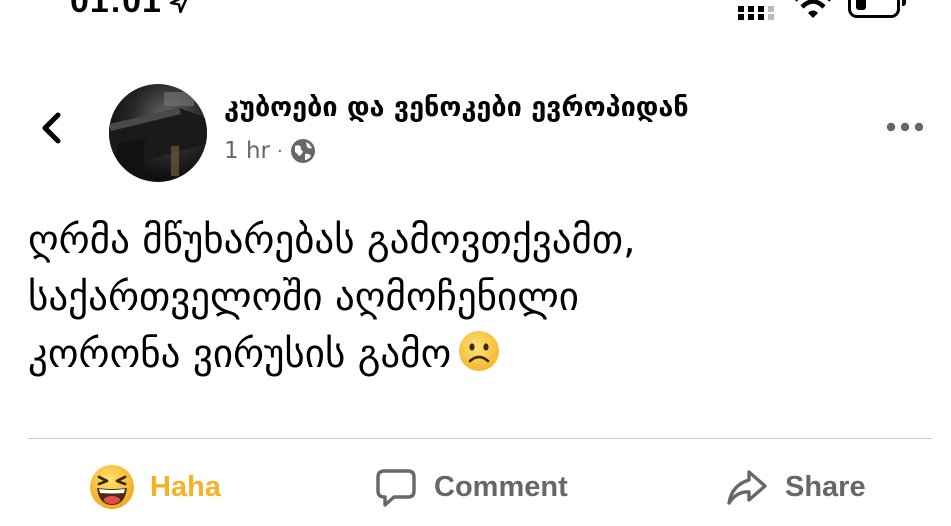  Describe the element at coordinates (112, 487) in the screenshot. I see `haha-emoji-icon` at that location.